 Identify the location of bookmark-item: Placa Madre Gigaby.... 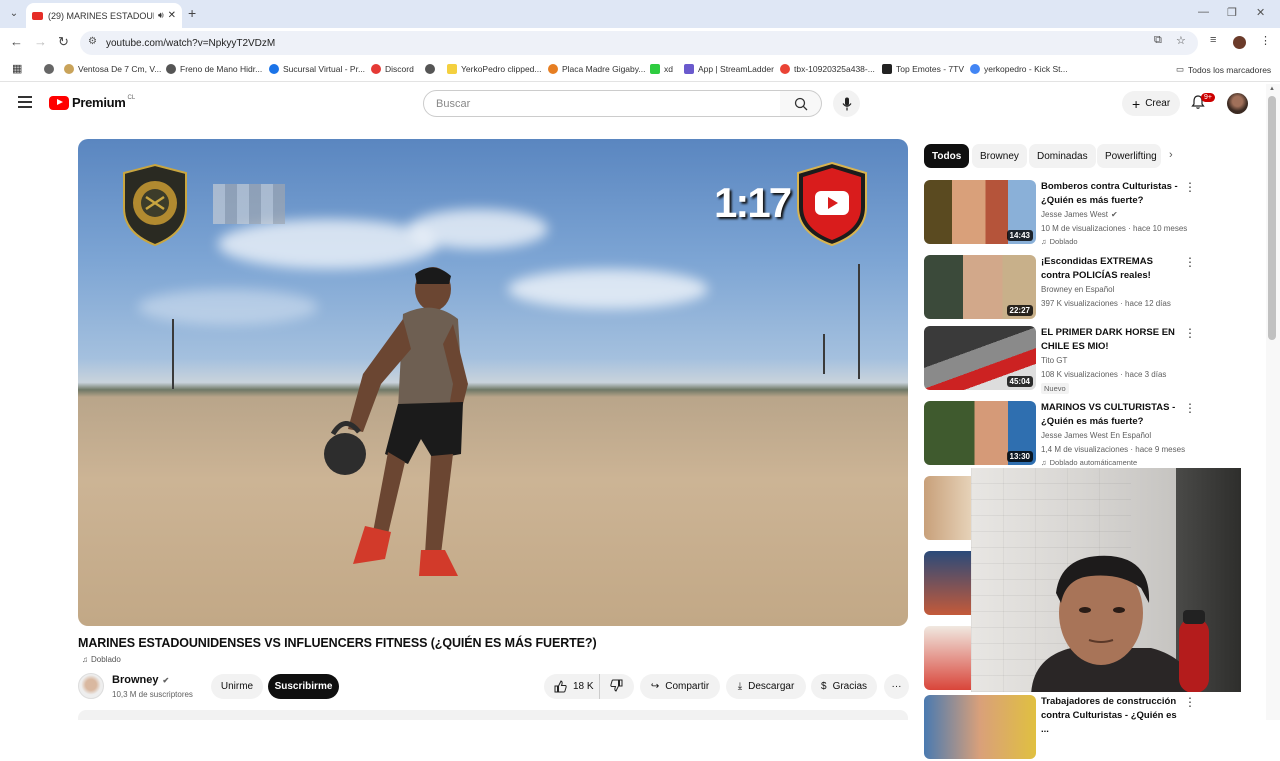
(596, 69).